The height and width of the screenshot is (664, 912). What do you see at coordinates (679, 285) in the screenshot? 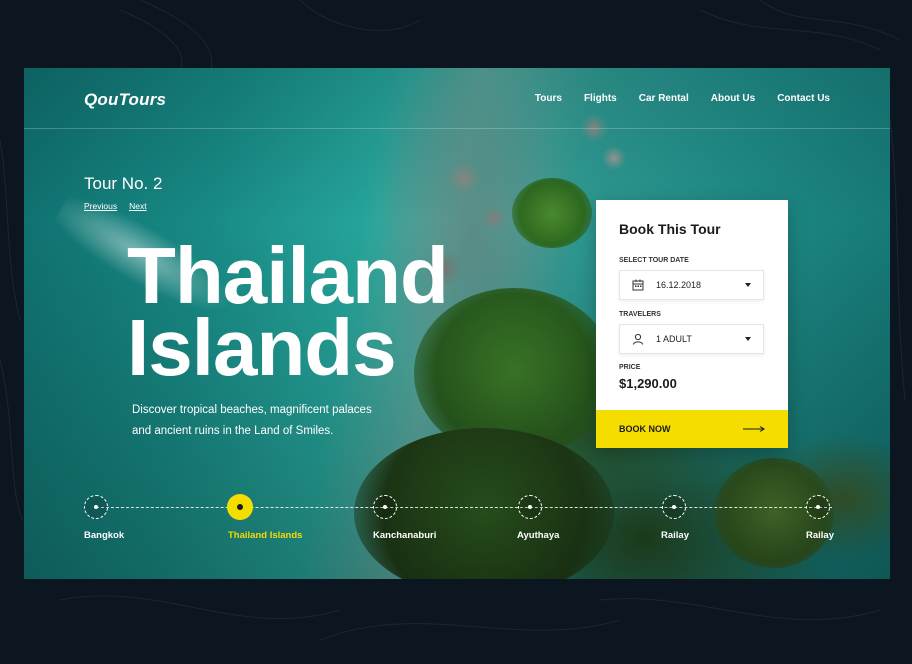
I see `tour-date-value: 16.12.2018` at bounding box center [679, 285].